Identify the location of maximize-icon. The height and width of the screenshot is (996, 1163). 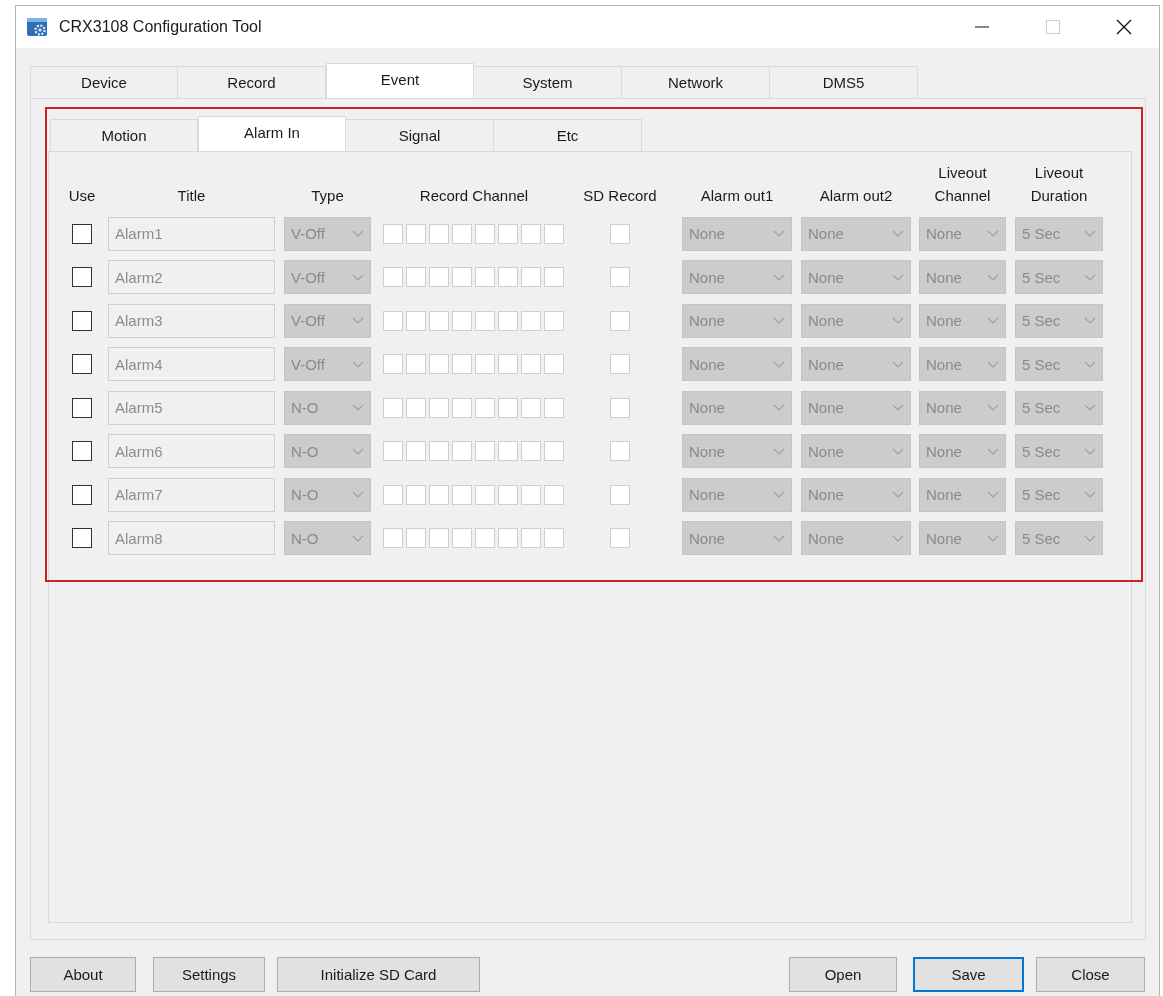
(1052, 27).